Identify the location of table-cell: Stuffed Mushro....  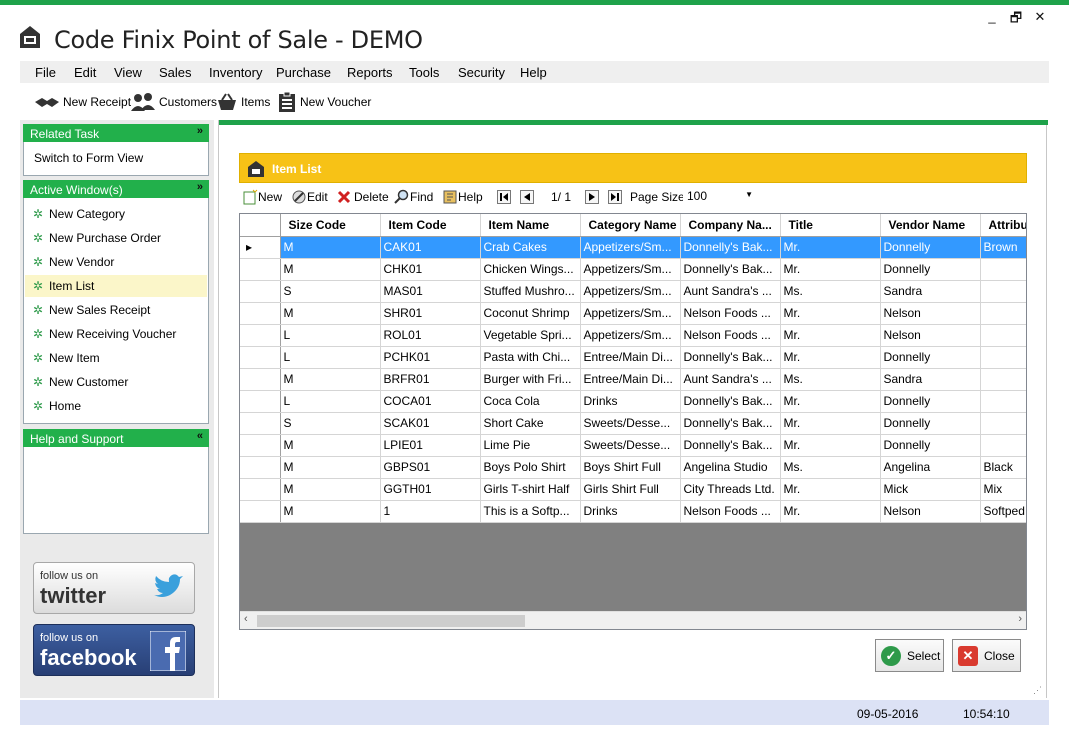
(530, 291).